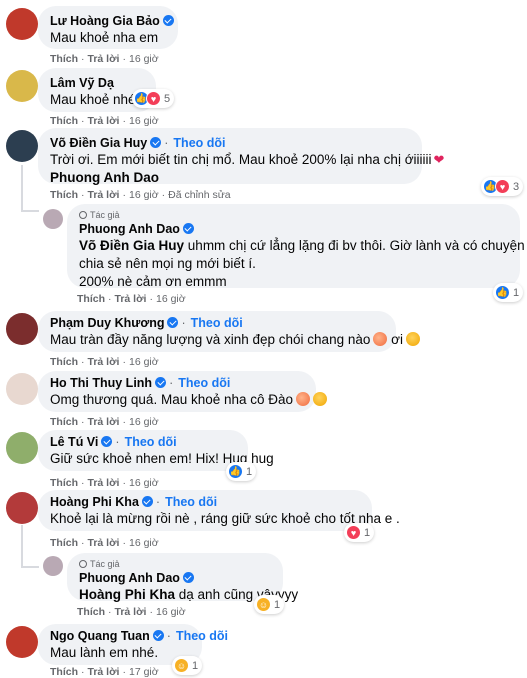  Describe the element at coordinates (74, 442) in the screenshot. I see `comment-author: Lê Tú Vi` at that location.